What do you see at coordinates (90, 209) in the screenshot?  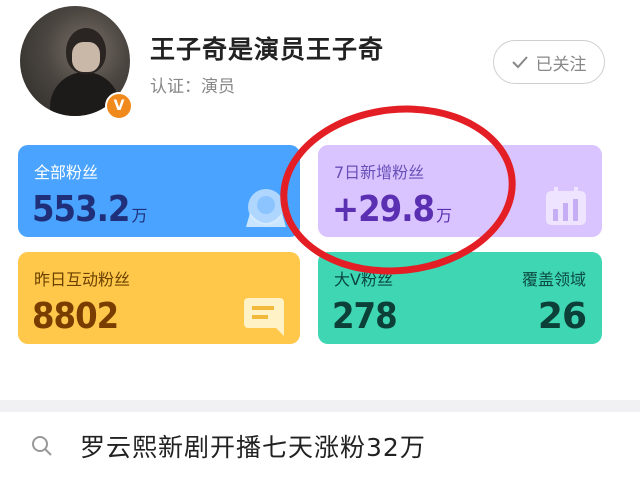 I see `total-fans-value: 553.2 万` at bounding box center [90, 209].